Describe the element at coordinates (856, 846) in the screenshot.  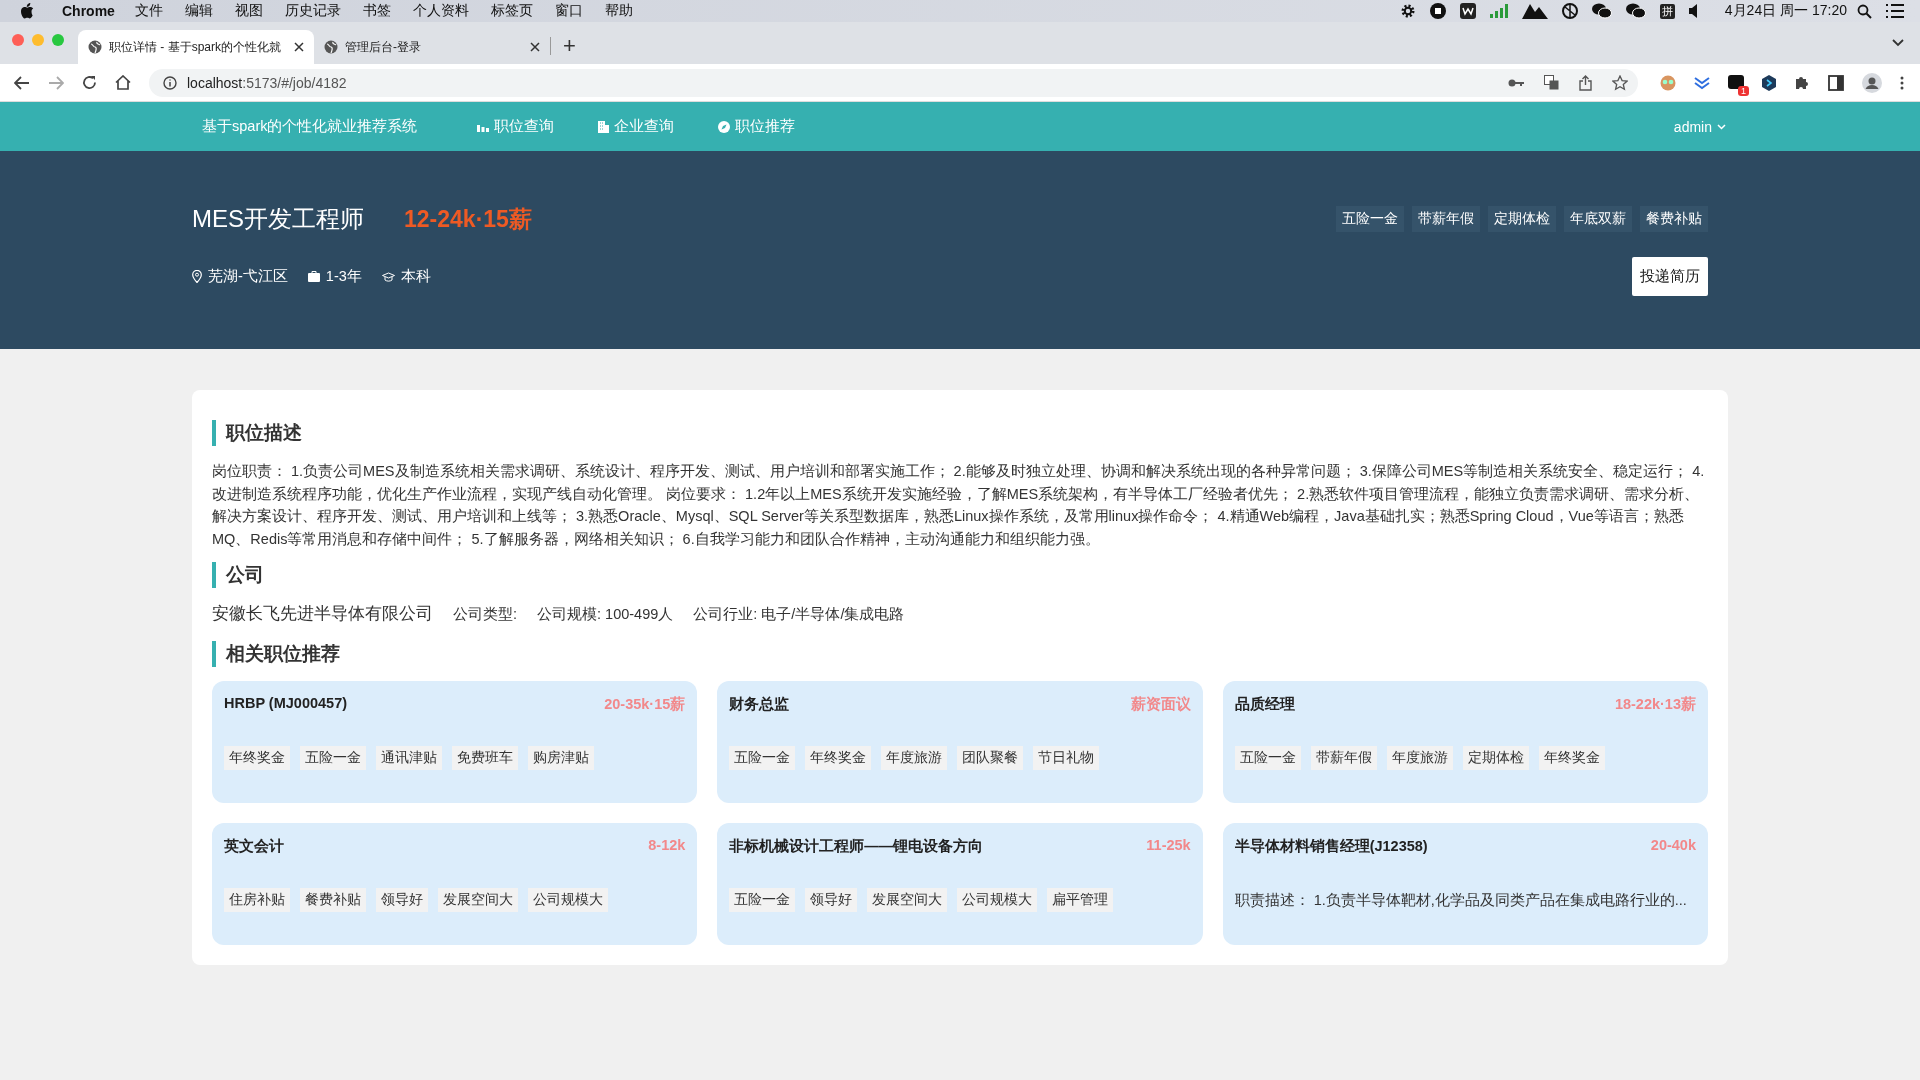
I see `job-card-title: 非标机械设计工程师——锂电设备方向` at that location.